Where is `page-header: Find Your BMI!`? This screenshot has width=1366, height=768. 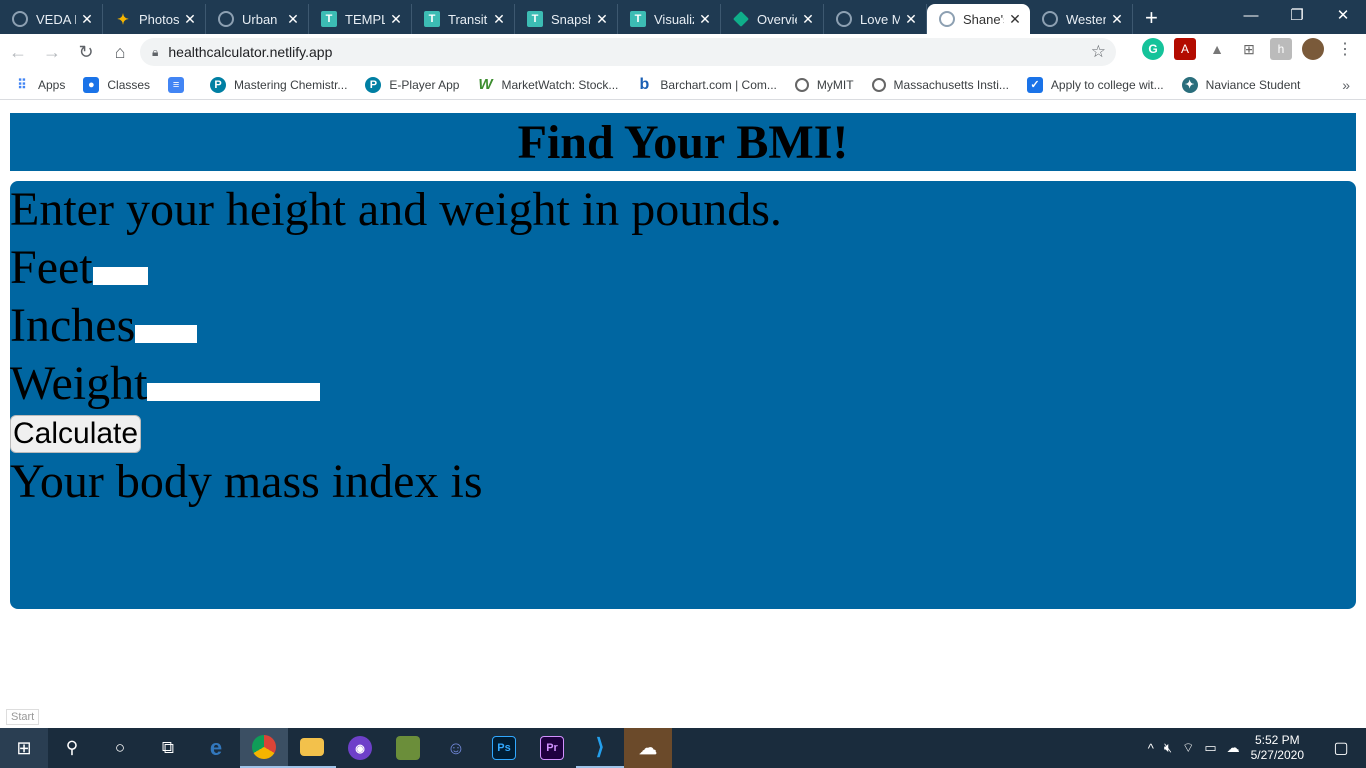 page-header: Find Your BMI! is located at coordinates (683, 142).